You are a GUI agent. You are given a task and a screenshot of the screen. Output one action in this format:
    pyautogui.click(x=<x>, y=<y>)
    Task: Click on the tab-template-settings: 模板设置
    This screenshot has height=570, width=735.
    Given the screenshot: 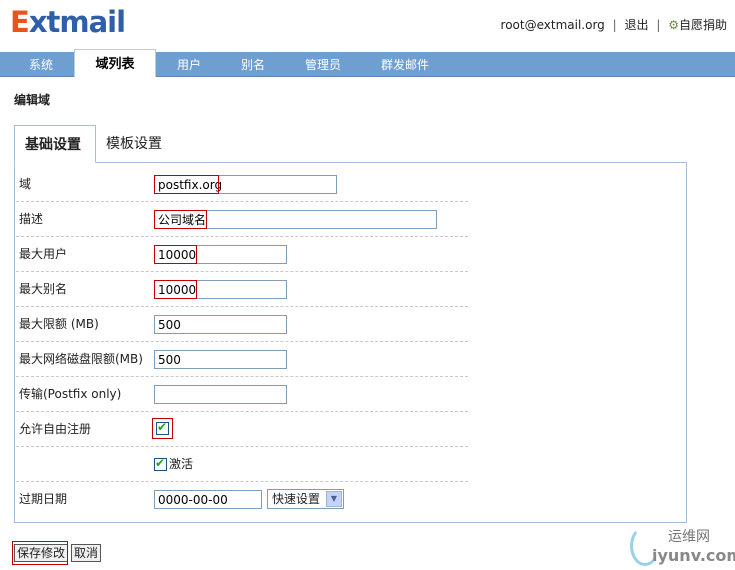 What is the action you would take?
    pyautogui.click(x=134, y=144)
    